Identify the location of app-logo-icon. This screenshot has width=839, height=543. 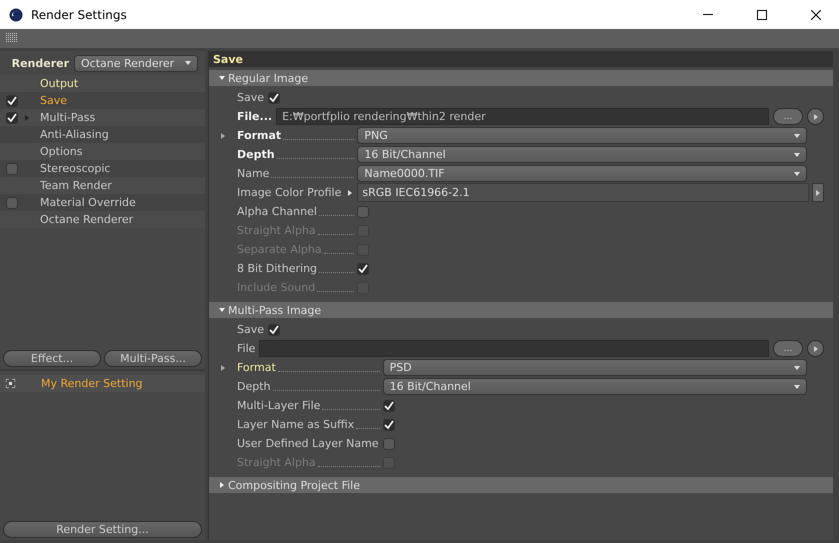
(16, 15).